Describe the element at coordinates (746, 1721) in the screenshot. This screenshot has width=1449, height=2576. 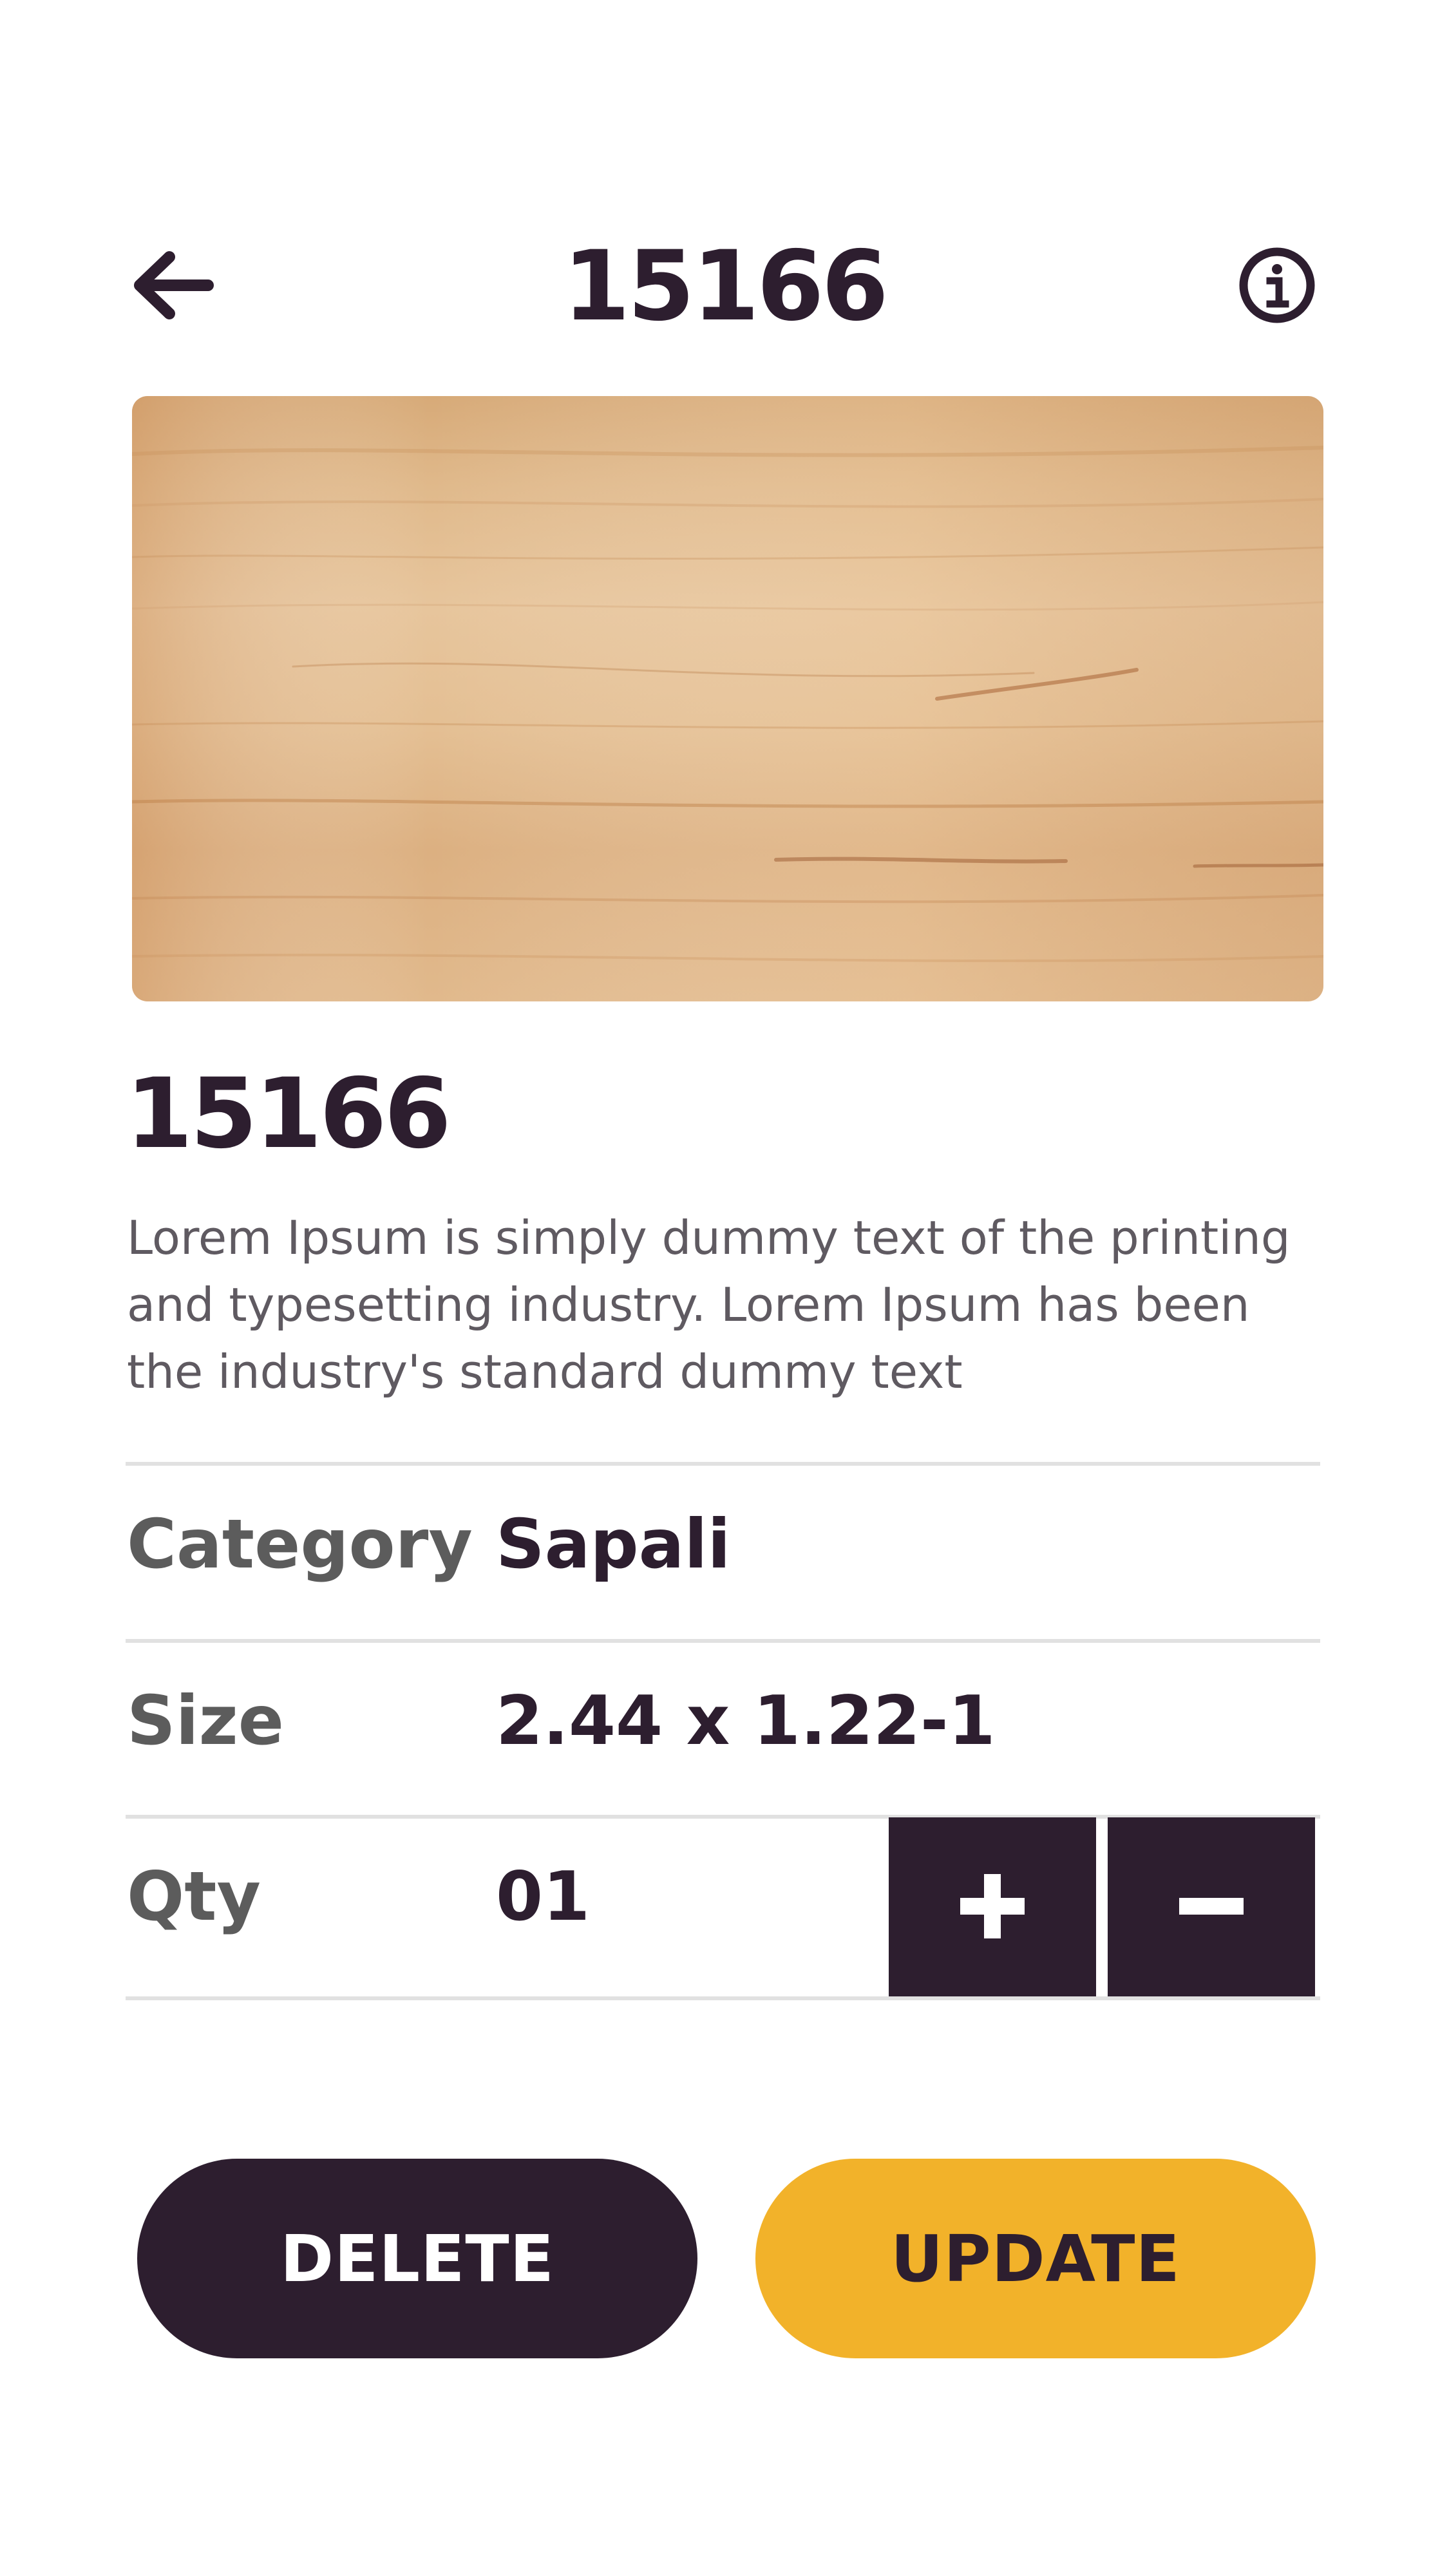
I see `size-value: 2.44 x 1.22-1` at that location.